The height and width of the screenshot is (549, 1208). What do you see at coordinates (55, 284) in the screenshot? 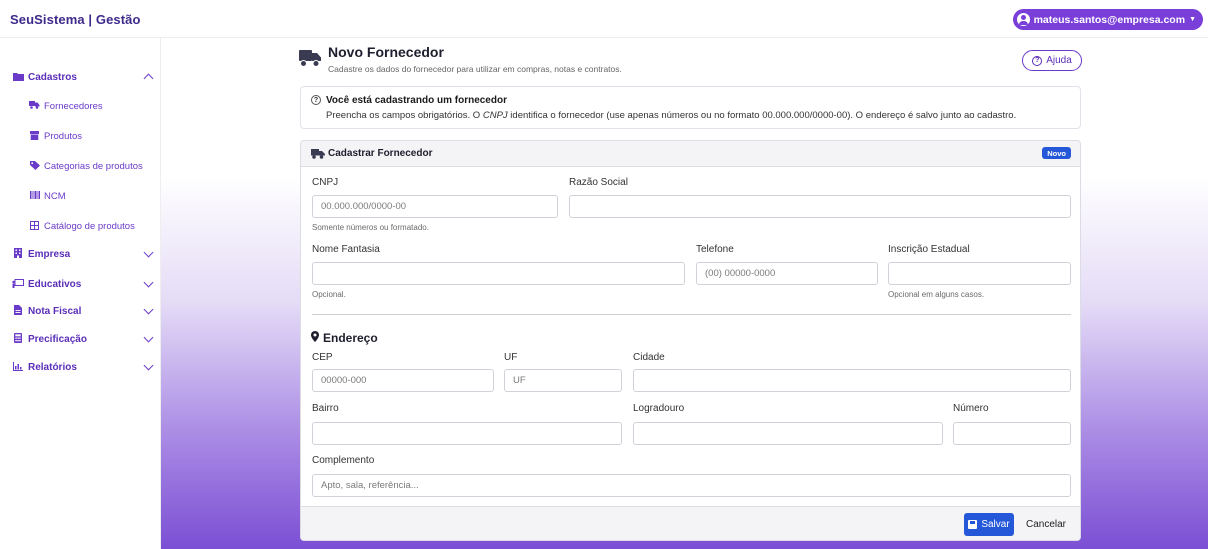
I see `sidebar-group-label: Educativos` at bounding box center [55, 284].